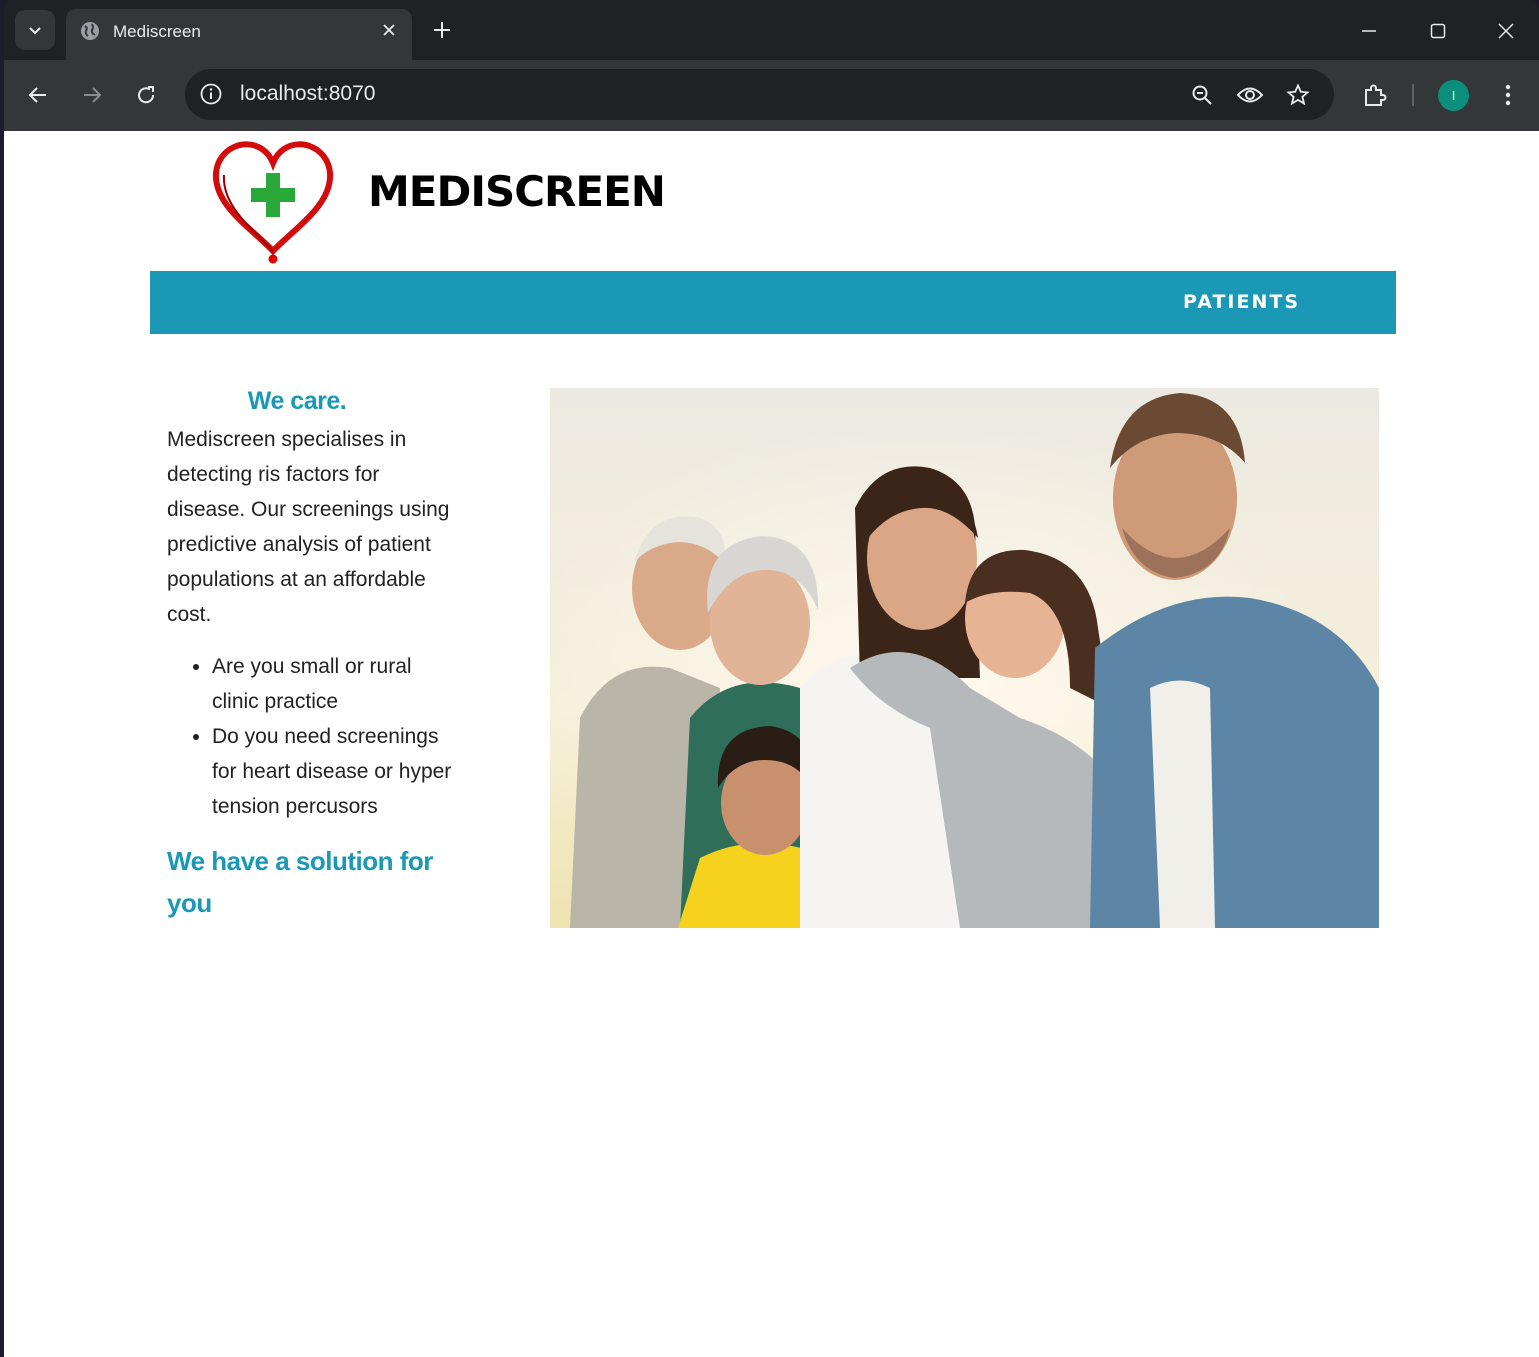 The height and width of the screenshot is (1357, 1539). I want to click on plus-icon, so click(442, 30).